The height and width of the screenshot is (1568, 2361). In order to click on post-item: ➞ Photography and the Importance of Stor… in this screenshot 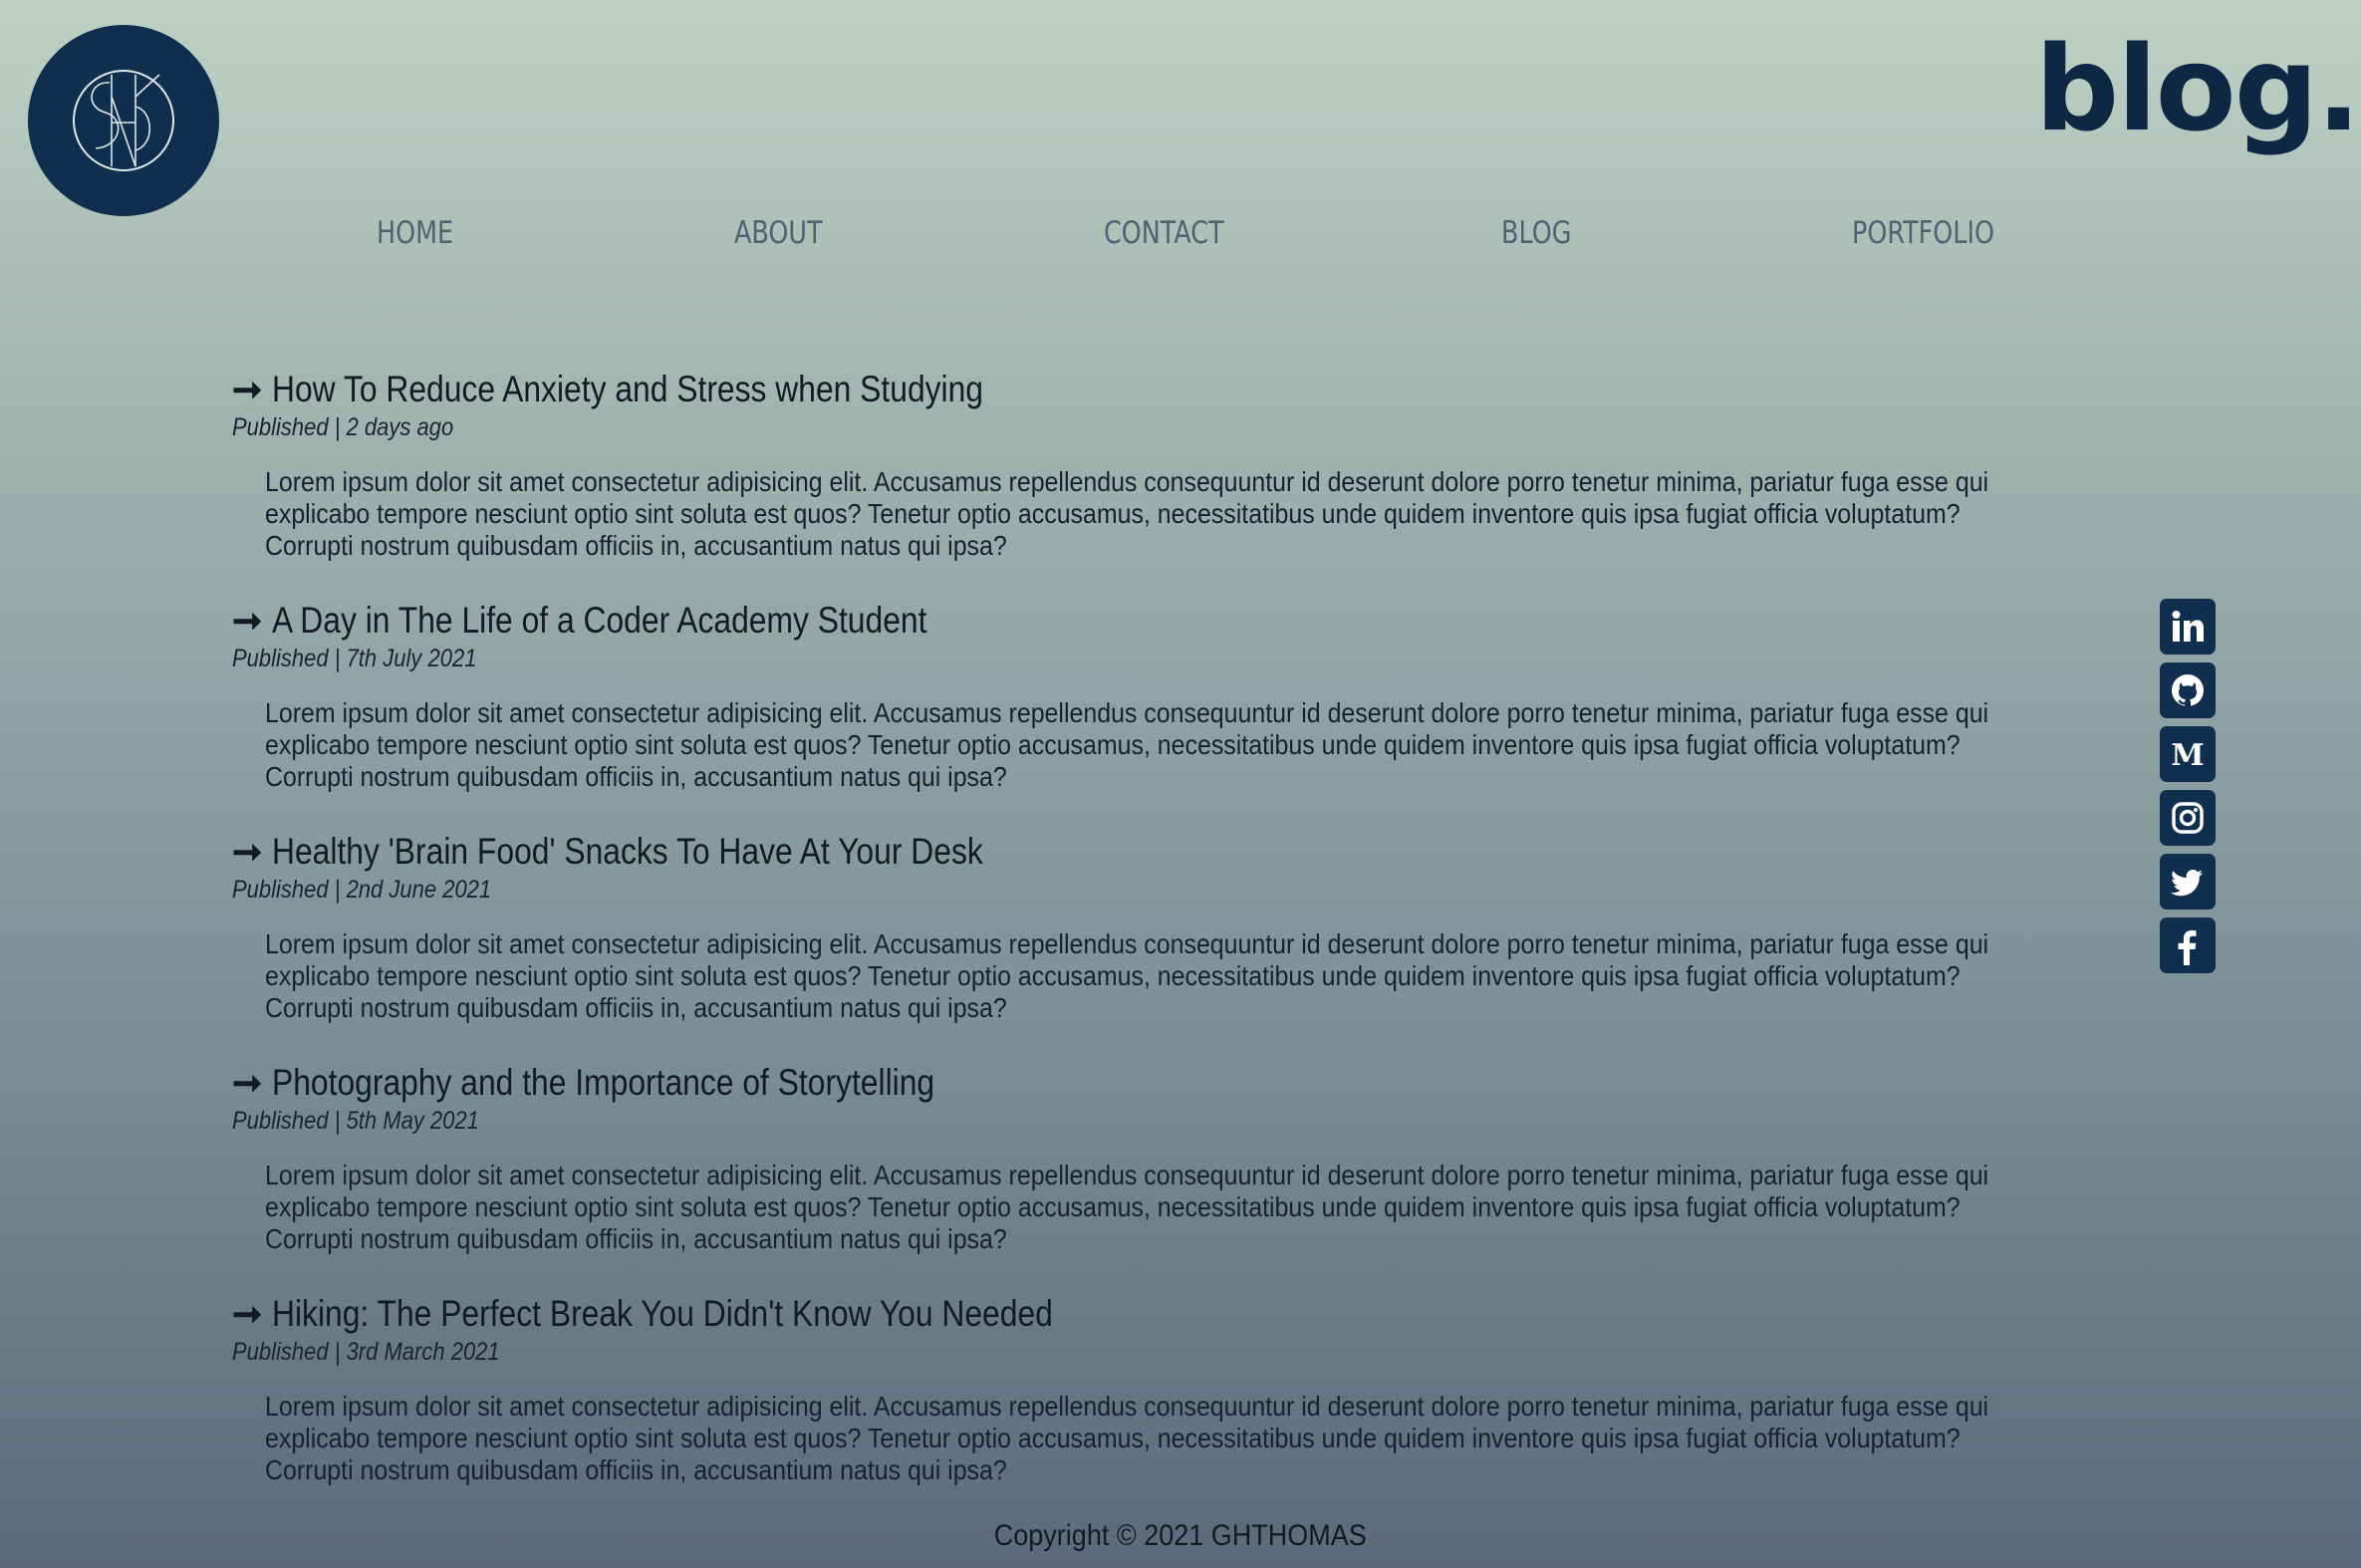, I will do `click(1143, 1175)`.